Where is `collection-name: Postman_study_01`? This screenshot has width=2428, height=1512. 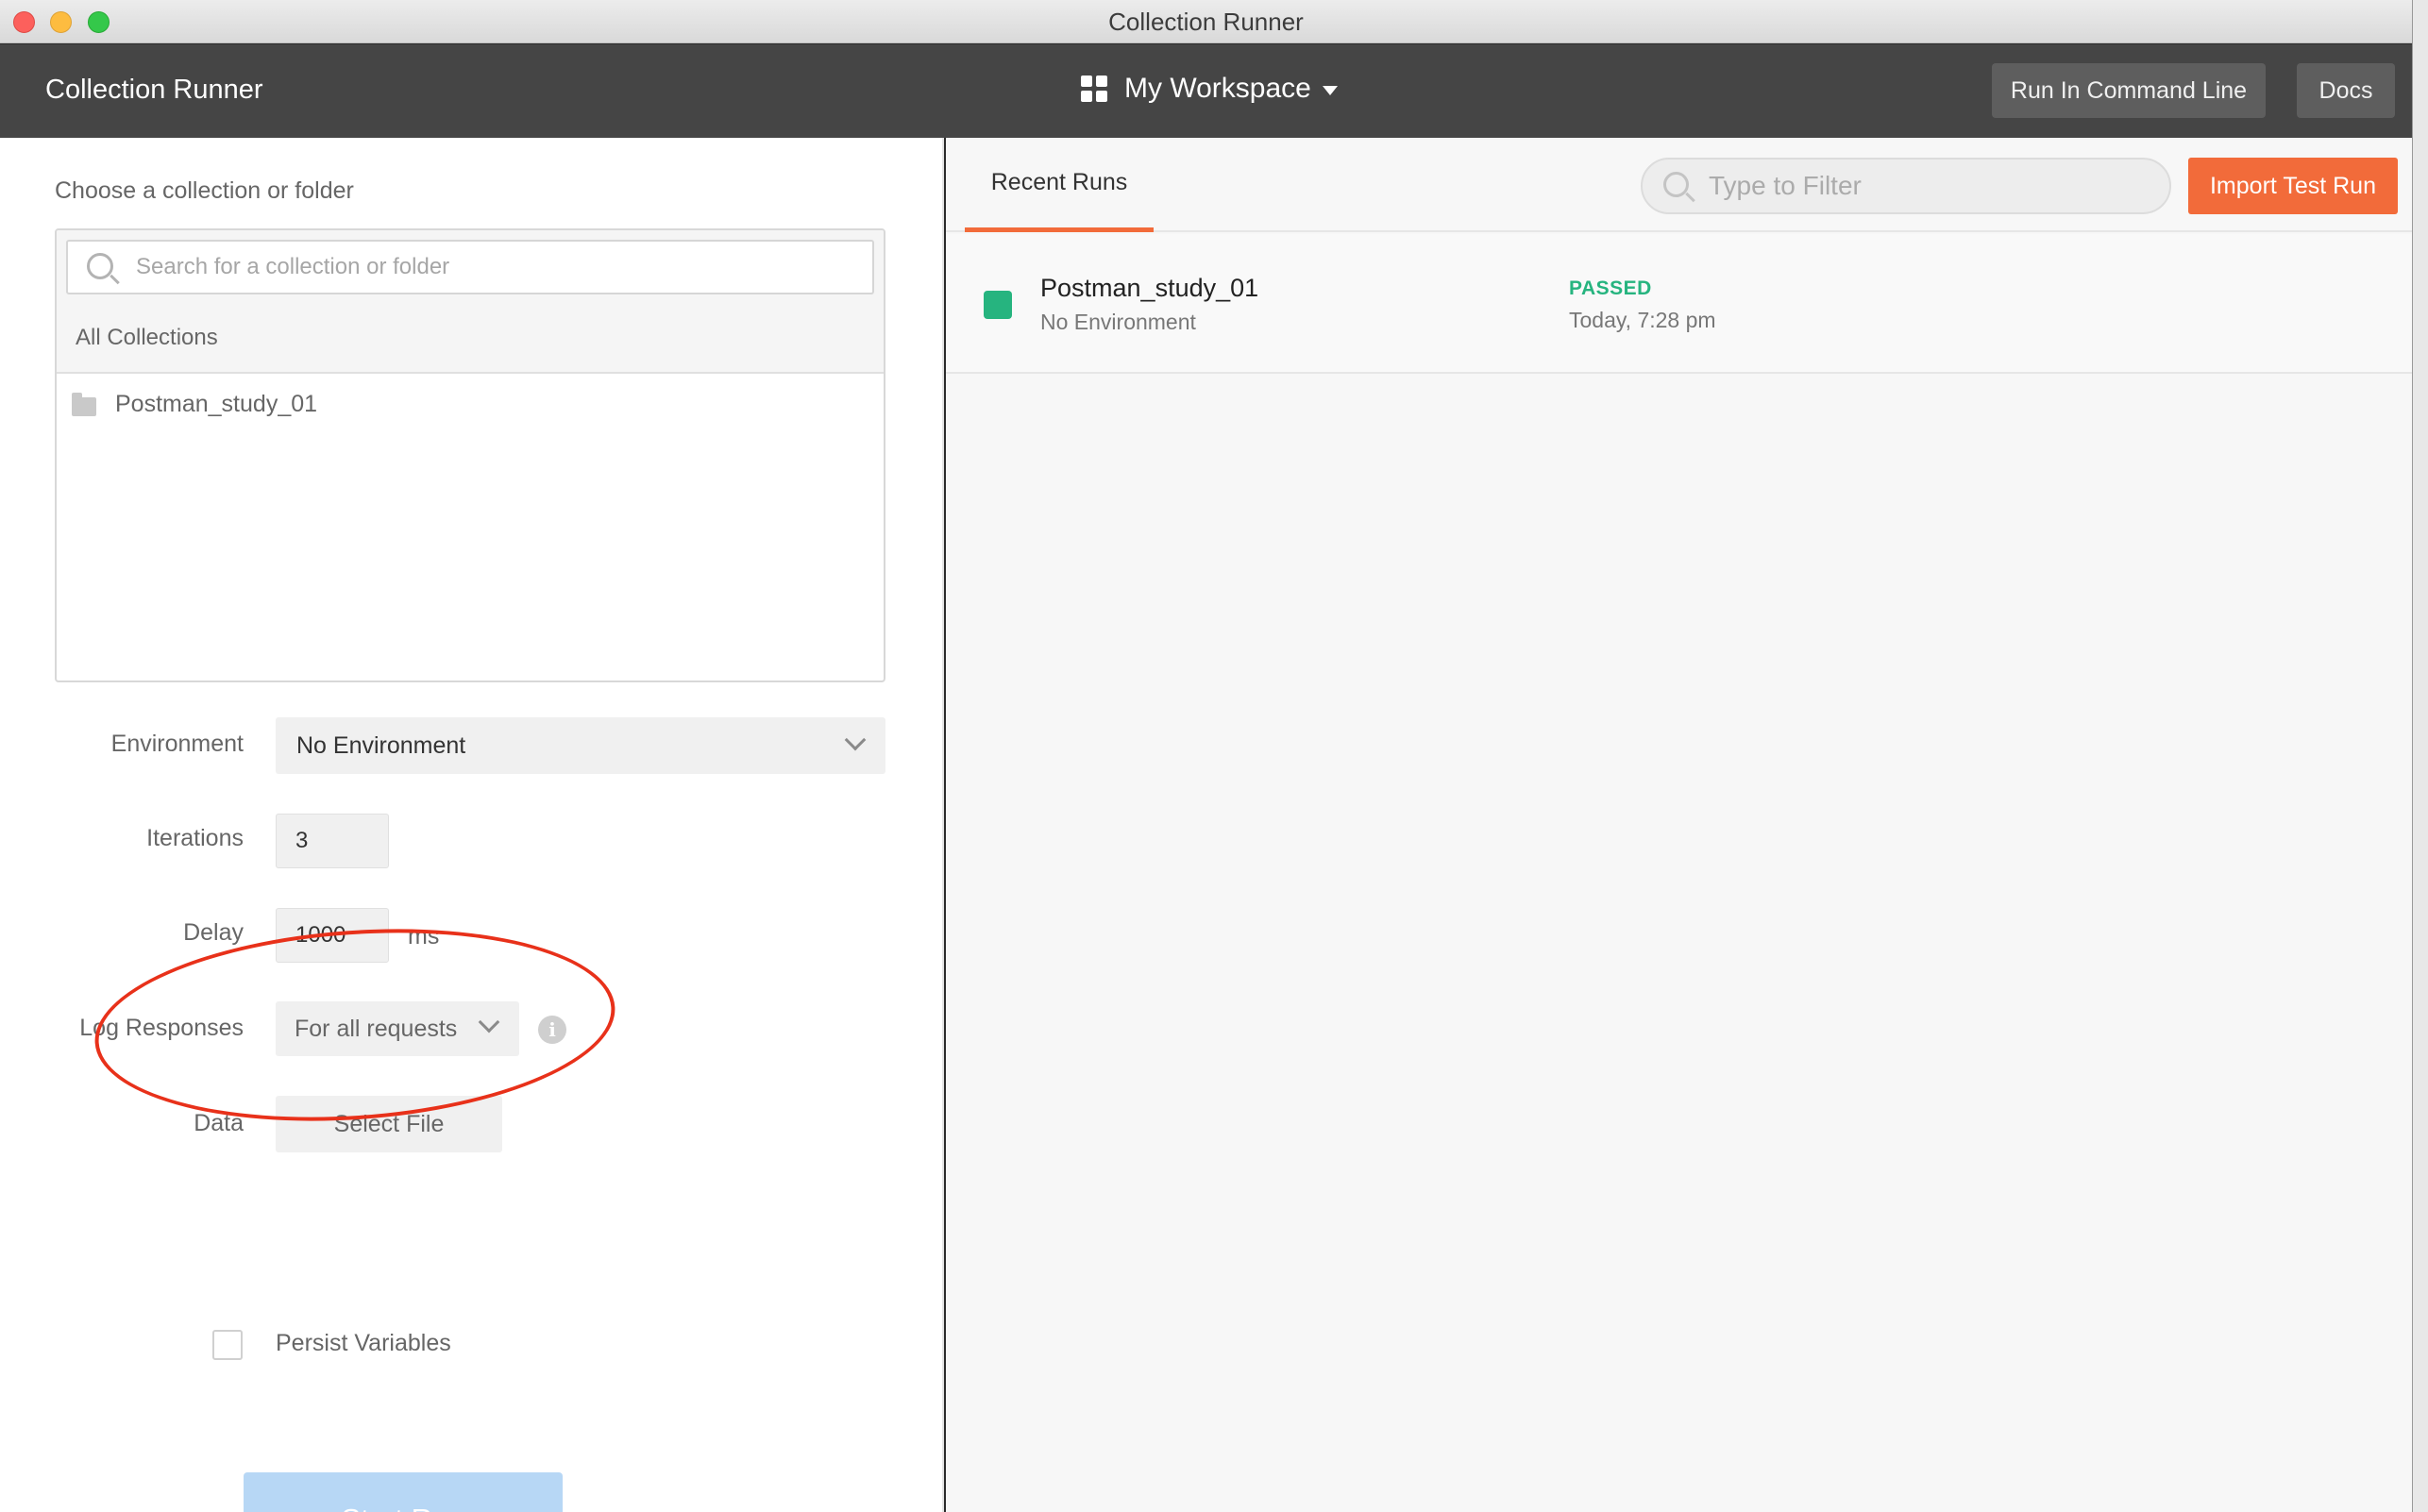 collection-name: Postman_study_01 is located at coordinates (217, 404).